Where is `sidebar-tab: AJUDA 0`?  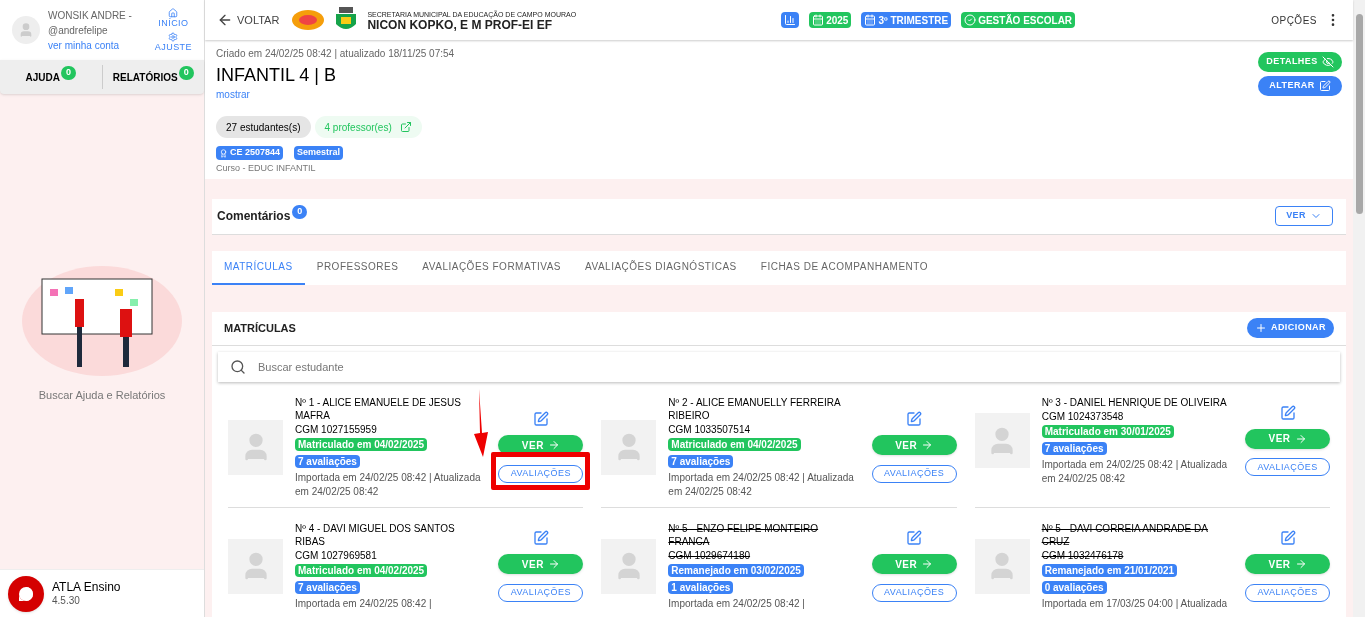
sidebar-tab: AJUDA 0 is located at coordinates (51, 77).